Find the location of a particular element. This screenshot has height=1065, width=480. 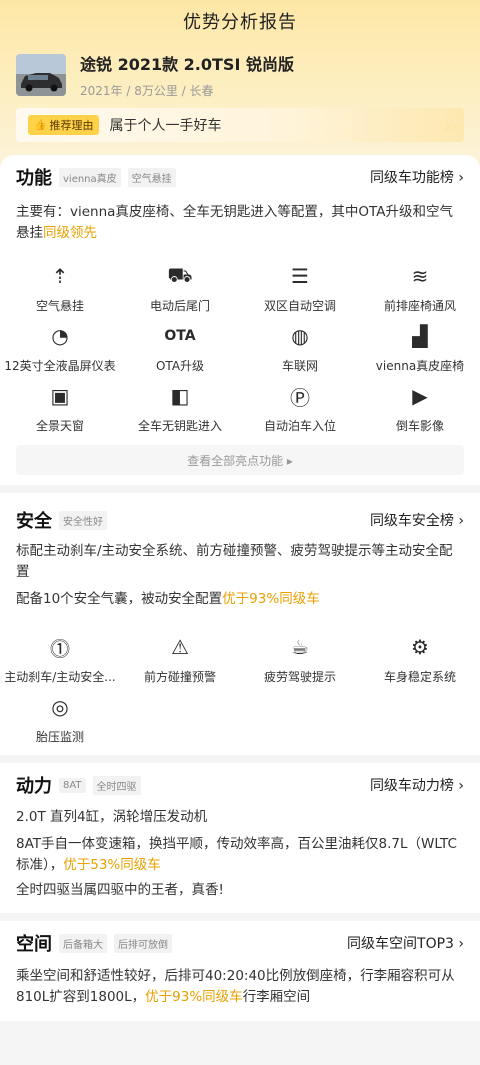

safety-description: 标配主动刹车/主动安全系统、前方碰撞预警、疲劳驾驶提示等主动安全配置 is located at coordinates (234, 561).